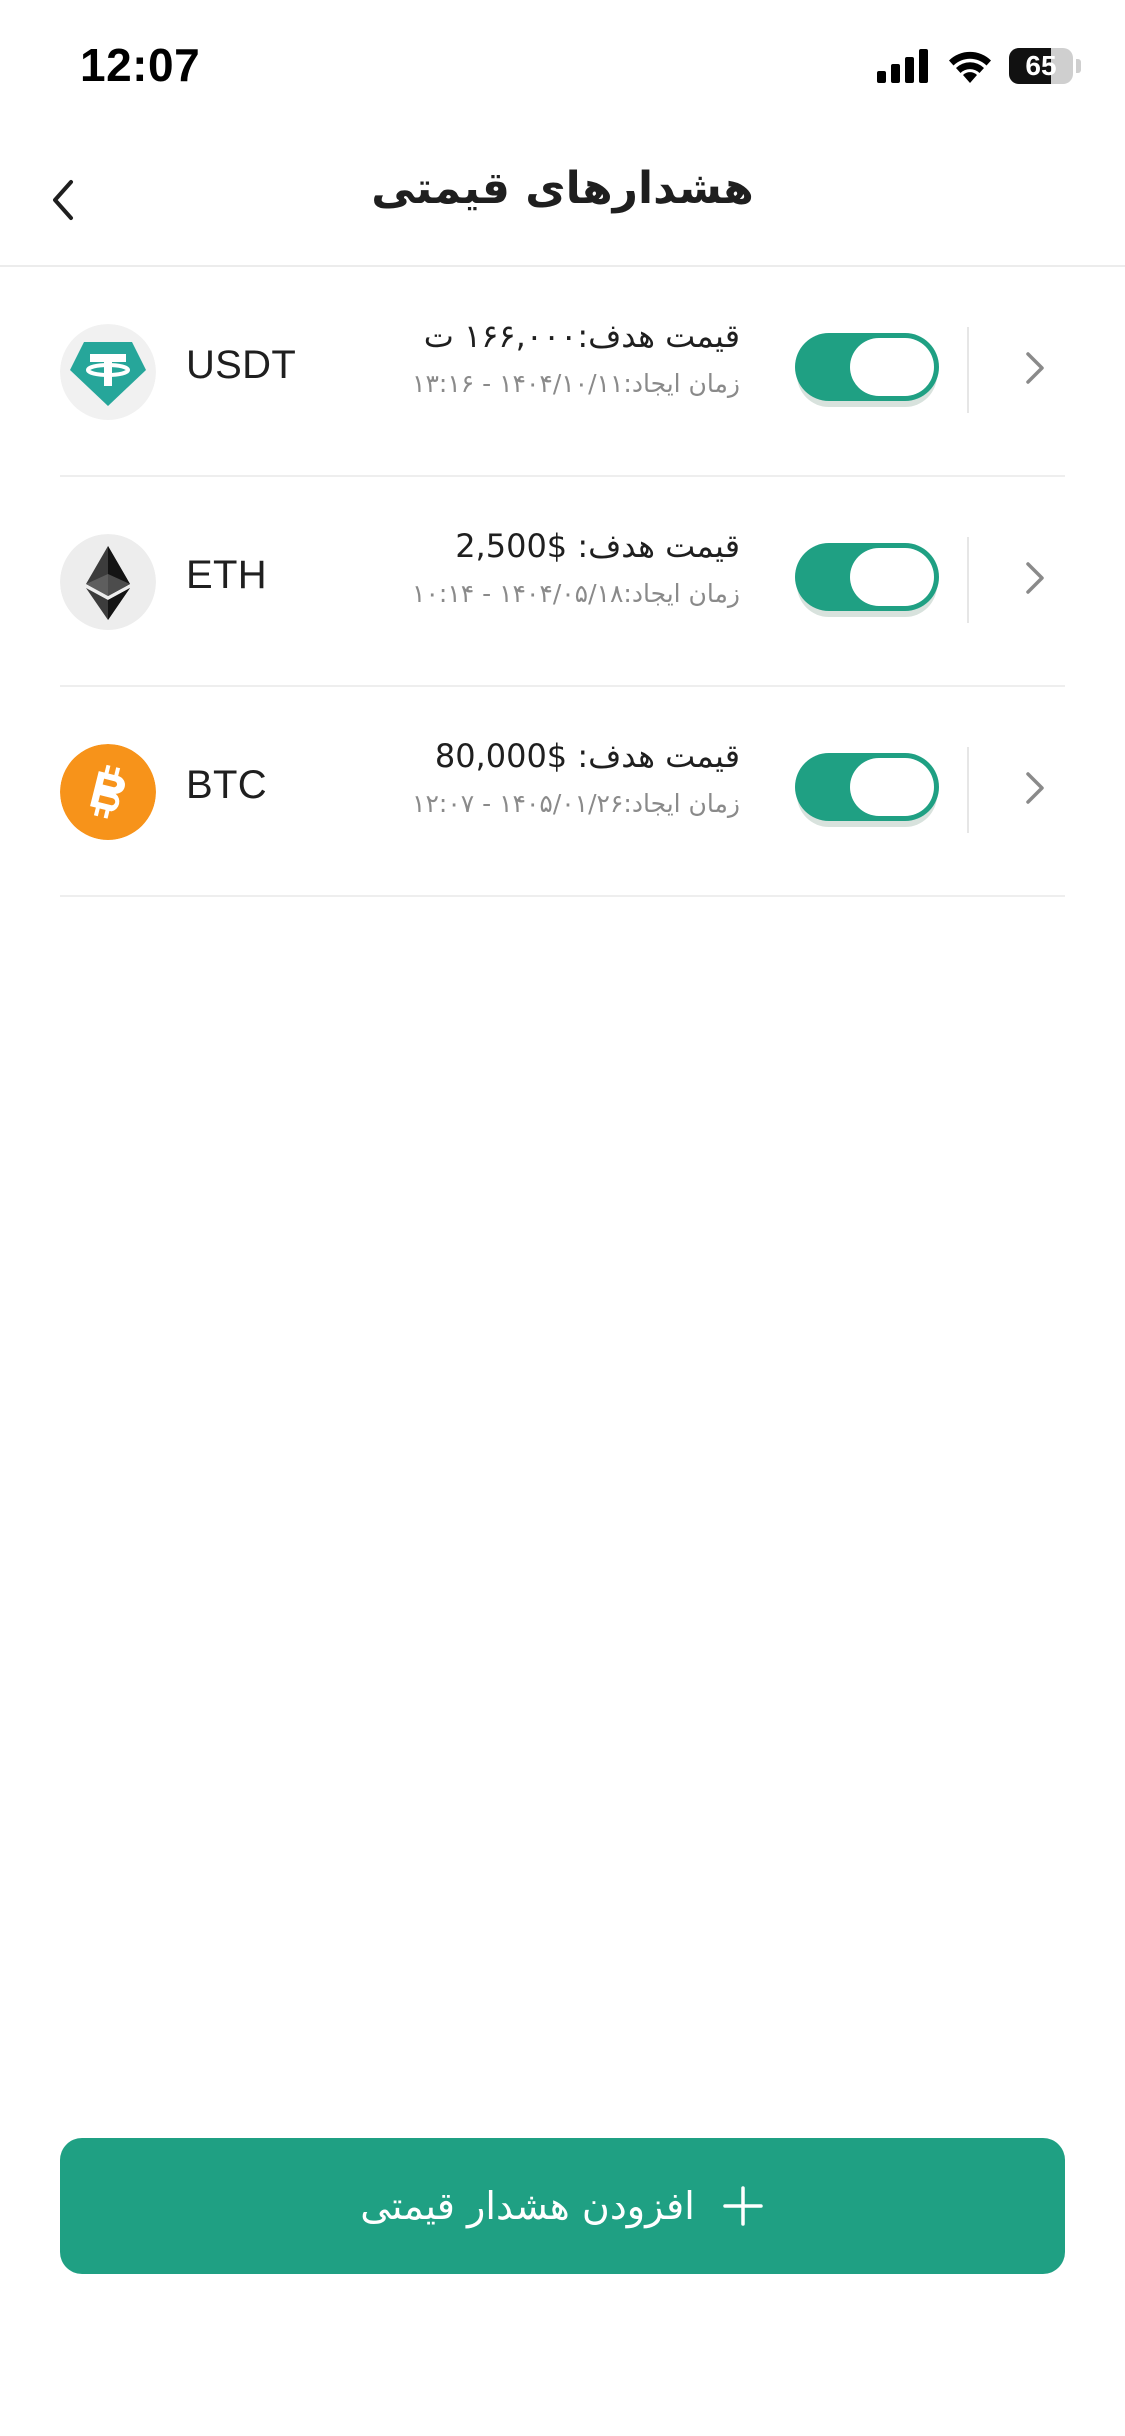 This screenshot has width=1125, height=2436. I want to click on tether-icon, so click(108, 372).